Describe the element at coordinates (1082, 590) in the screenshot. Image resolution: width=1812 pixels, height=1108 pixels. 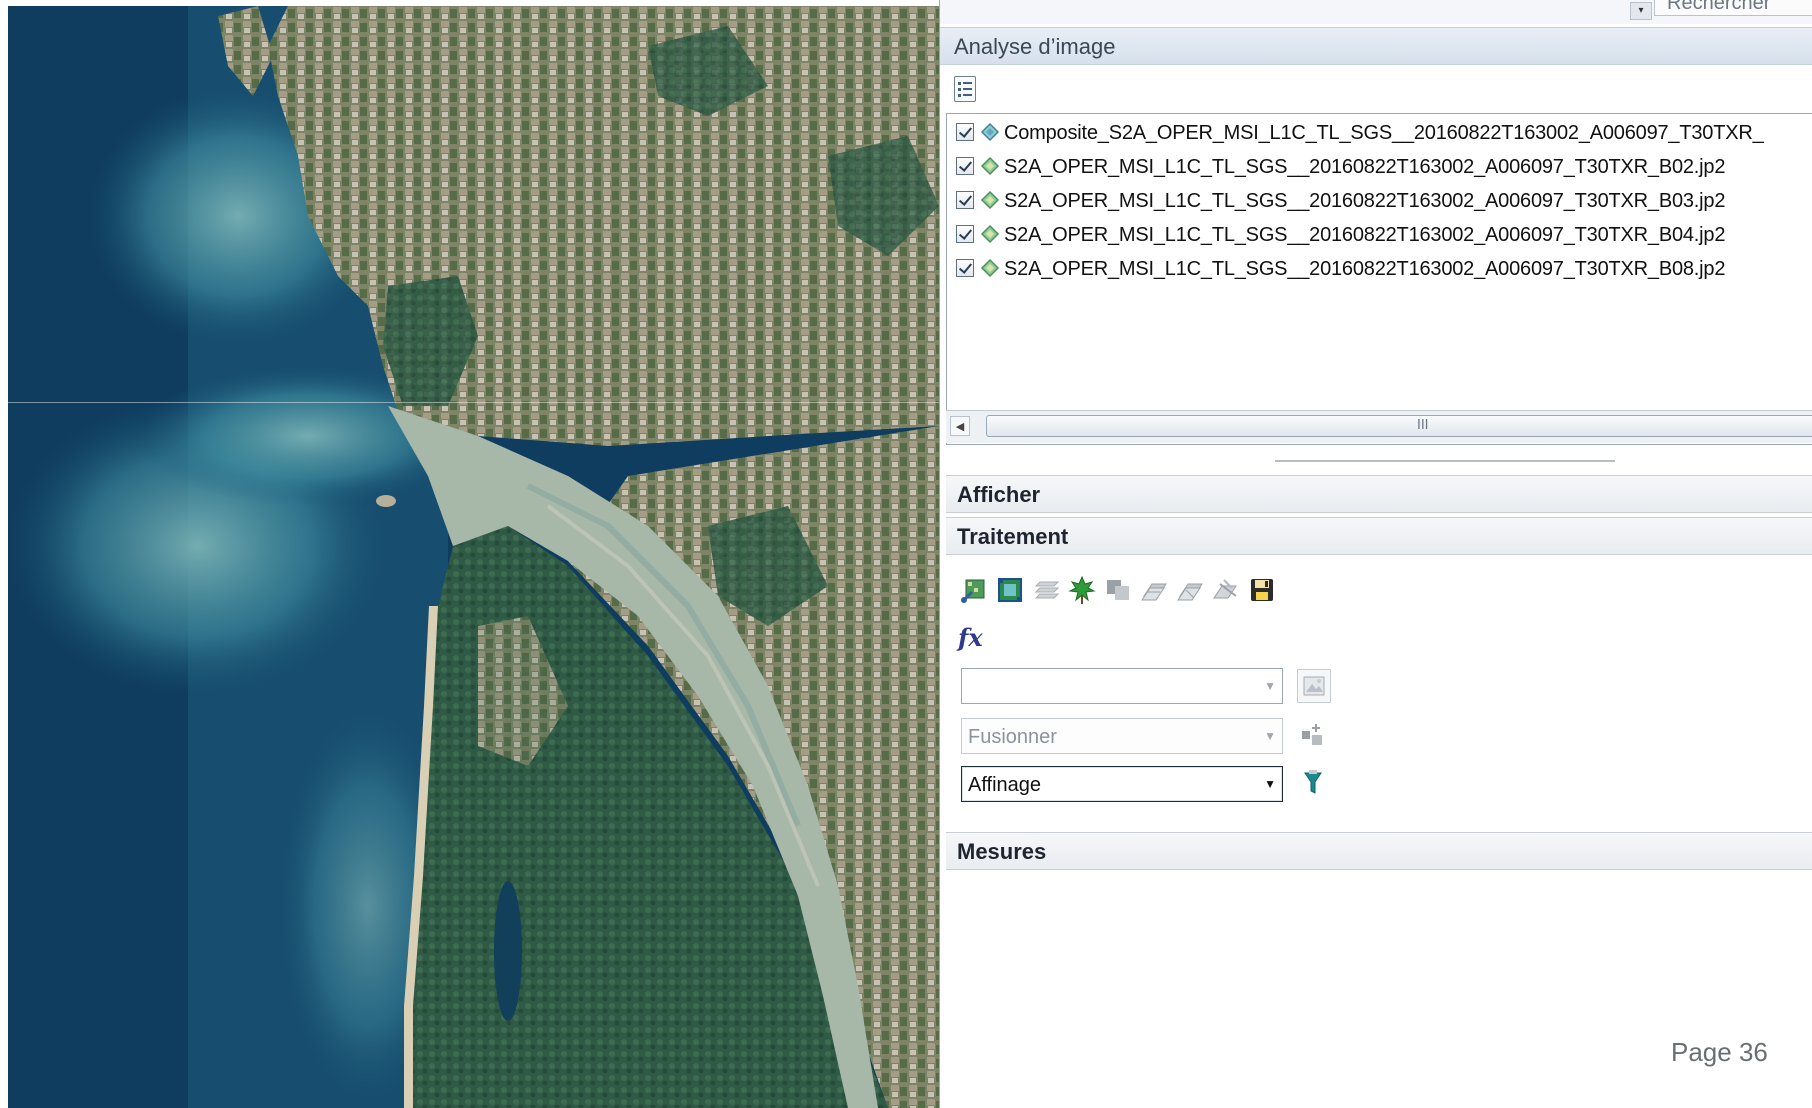
I see `ndvi-leaf-icon` at that location.